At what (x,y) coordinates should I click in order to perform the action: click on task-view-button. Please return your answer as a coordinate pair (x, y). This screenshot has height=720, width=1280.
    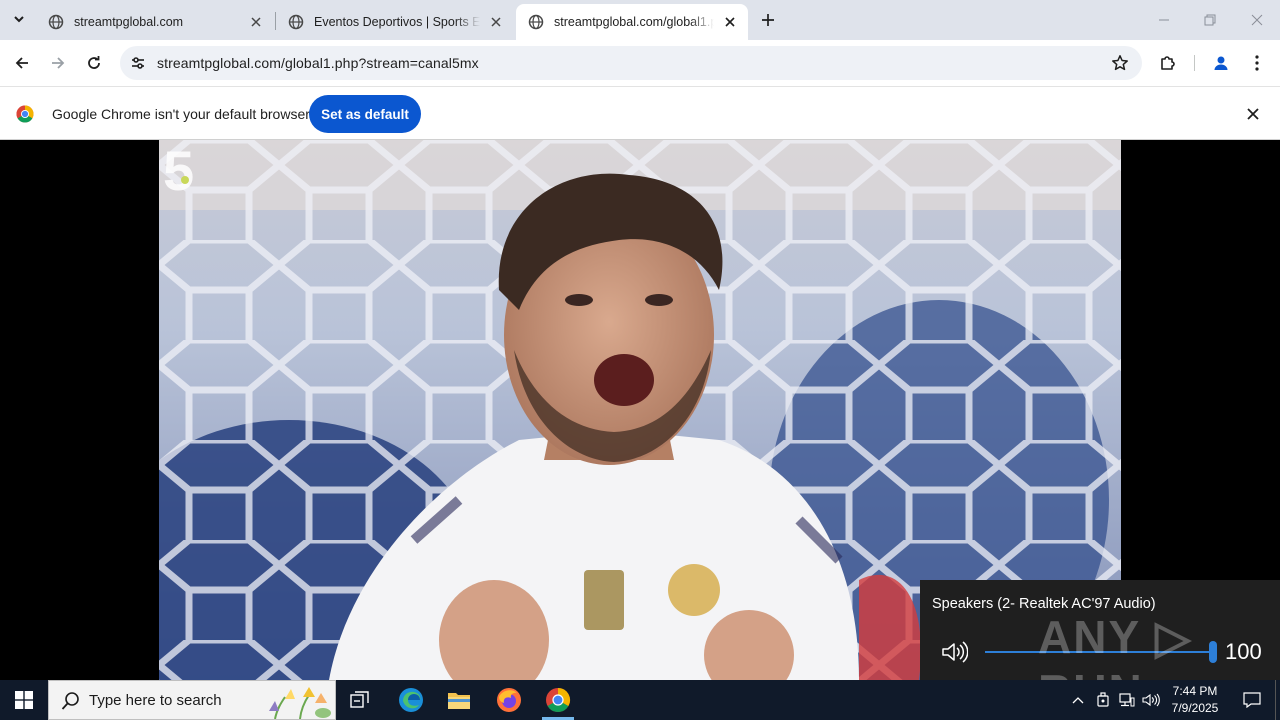
    Looking at the image, I should click on (360, 700).